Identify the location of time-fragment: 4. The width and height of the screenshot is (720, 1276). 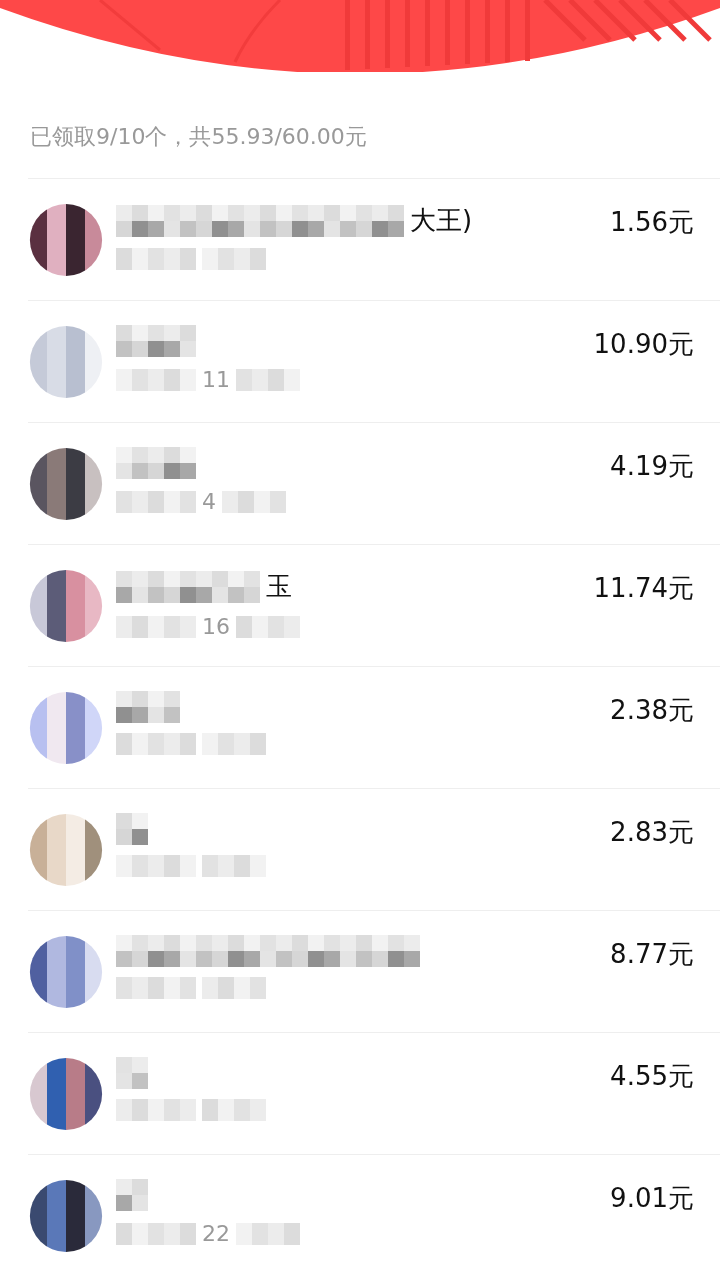
(209, 501).